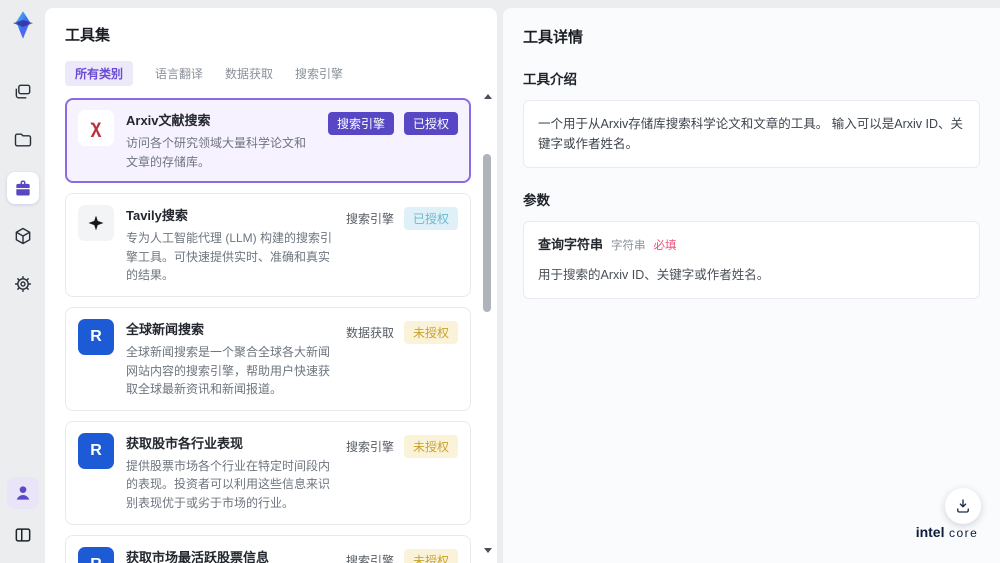  I want to click on sidebar-item-panel-toggle, so click(23, 535).